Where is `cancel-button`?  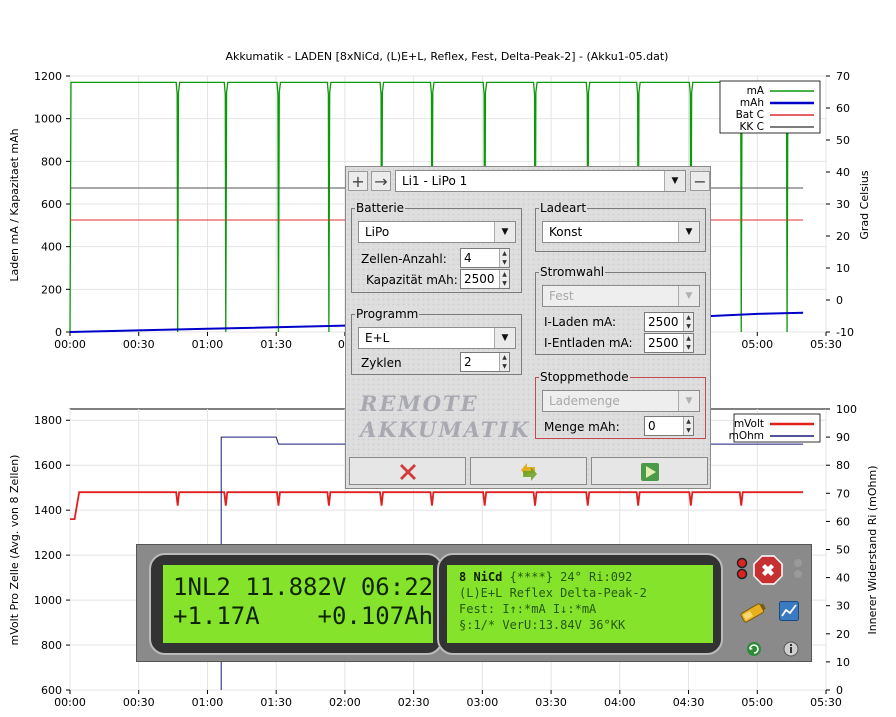
cancel-button is located at coordinates (407, 471).